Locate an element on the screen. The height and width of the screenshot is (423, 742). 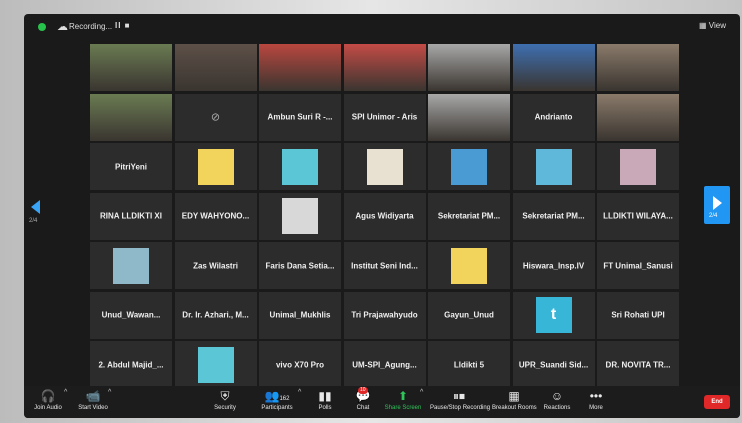
breakout-rooms-label: Breakout Rooms is located at coordinates (514, 408).